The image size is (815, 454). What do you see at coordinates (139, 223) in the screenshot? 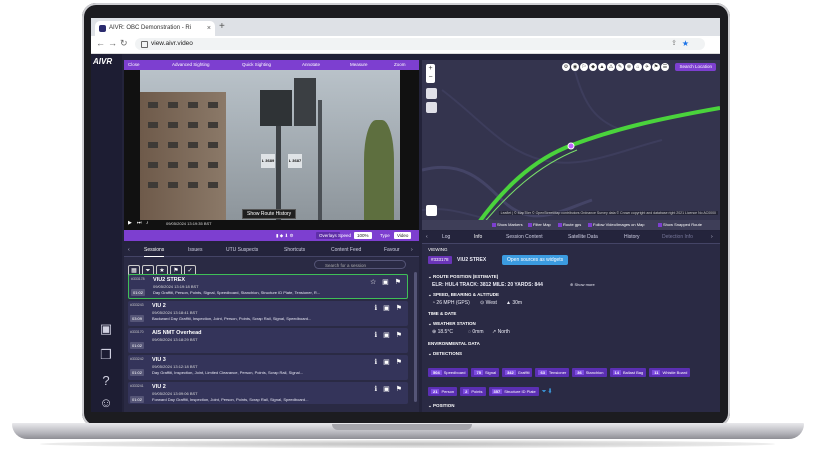
I see `next-icon: ⏭` at bounding box center [139, 223].